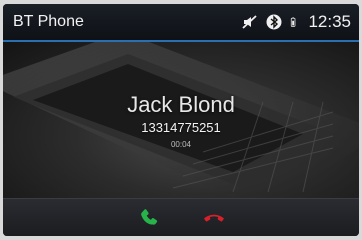 The image size is (362, 240). Describe the element at coordinates (181, 127) in the screenshot. I see `caller-number: 13314775251` at that location.